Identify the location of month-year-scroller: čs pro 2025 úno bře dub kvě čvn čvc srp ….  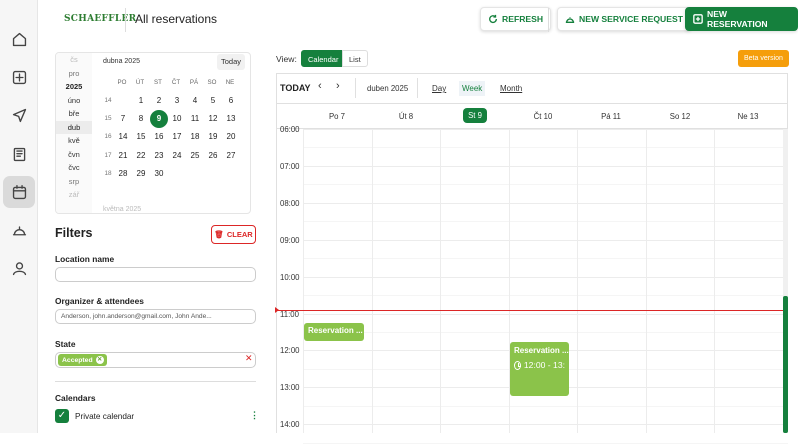
(74, 133).